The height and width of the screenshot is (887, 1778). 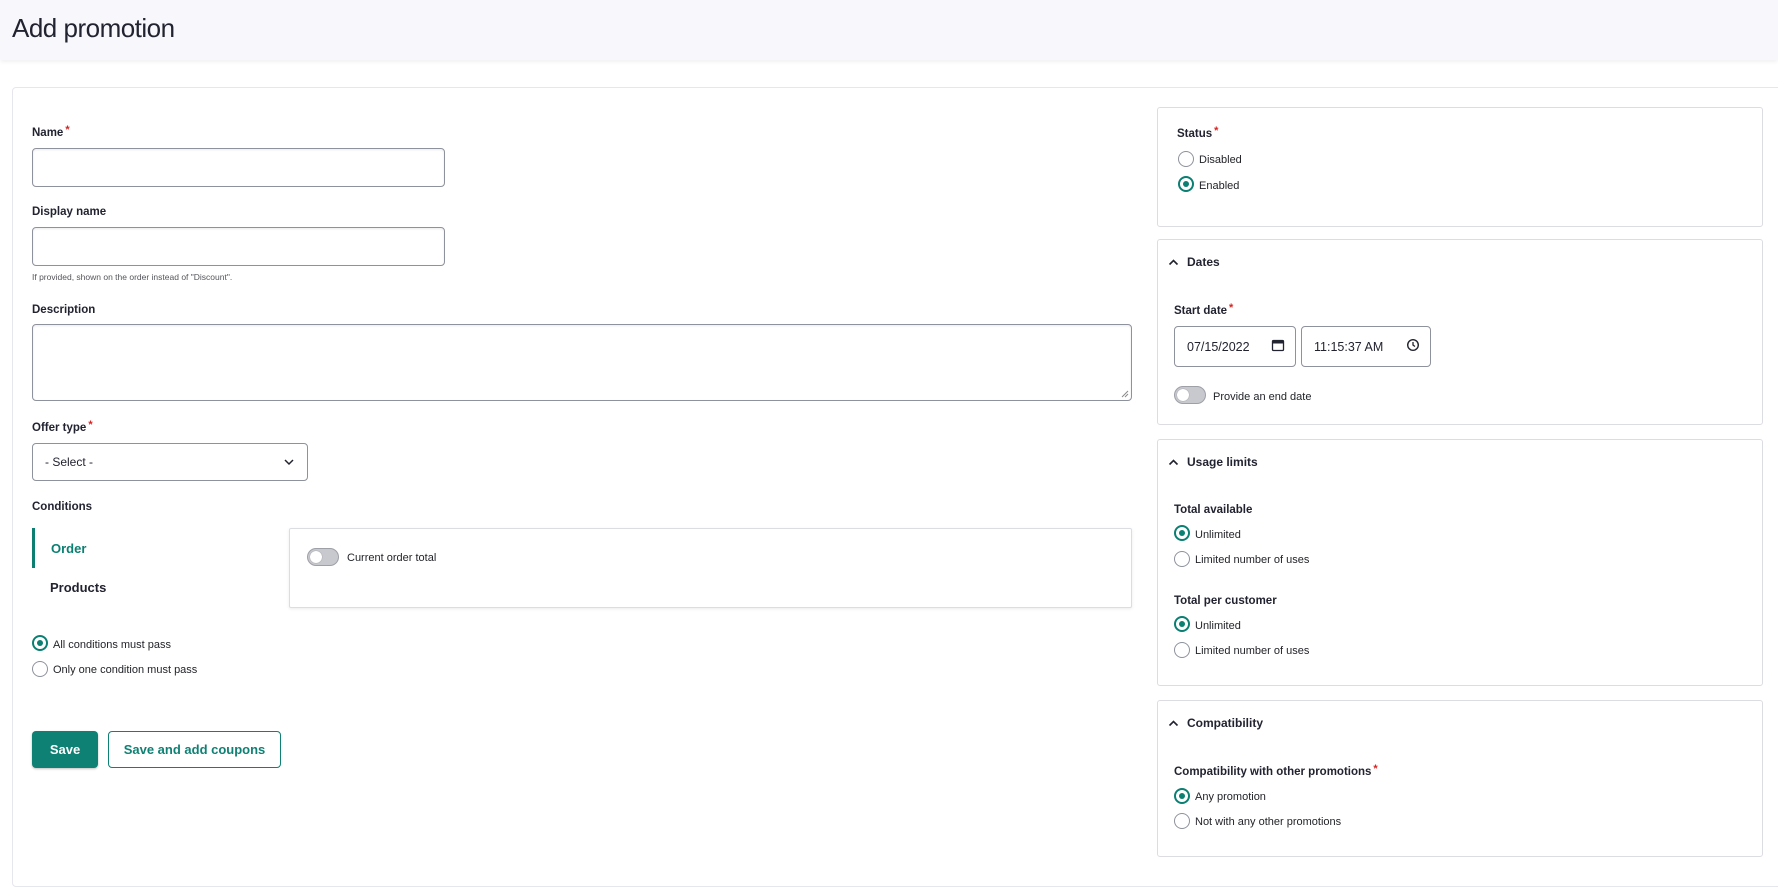 What do you see at coordinates (40, 643) in the screenshot?
I see `all-conditions-radio` at bounding box center [40, 643].